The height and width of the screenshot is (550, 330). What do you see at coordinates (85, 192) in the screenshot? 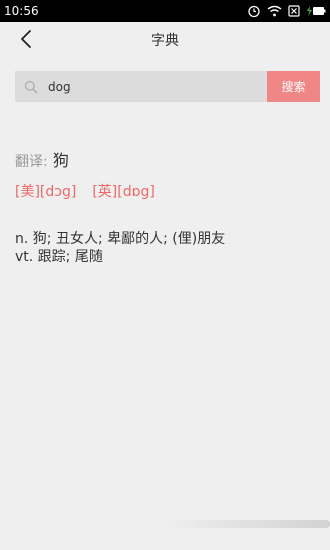
I see `phonetics: [美][dɔg] [英][dɒg]` at bounding box center [85, 192].